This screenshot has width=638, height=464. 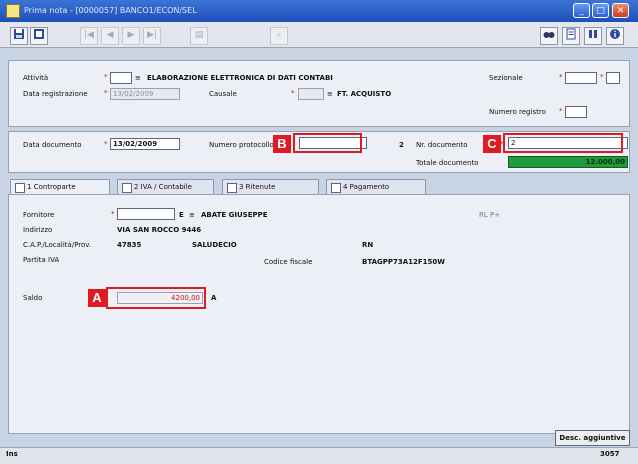 I want to click on numero-protocollo-label: Numero protocollo, so click(x=241, y=145).